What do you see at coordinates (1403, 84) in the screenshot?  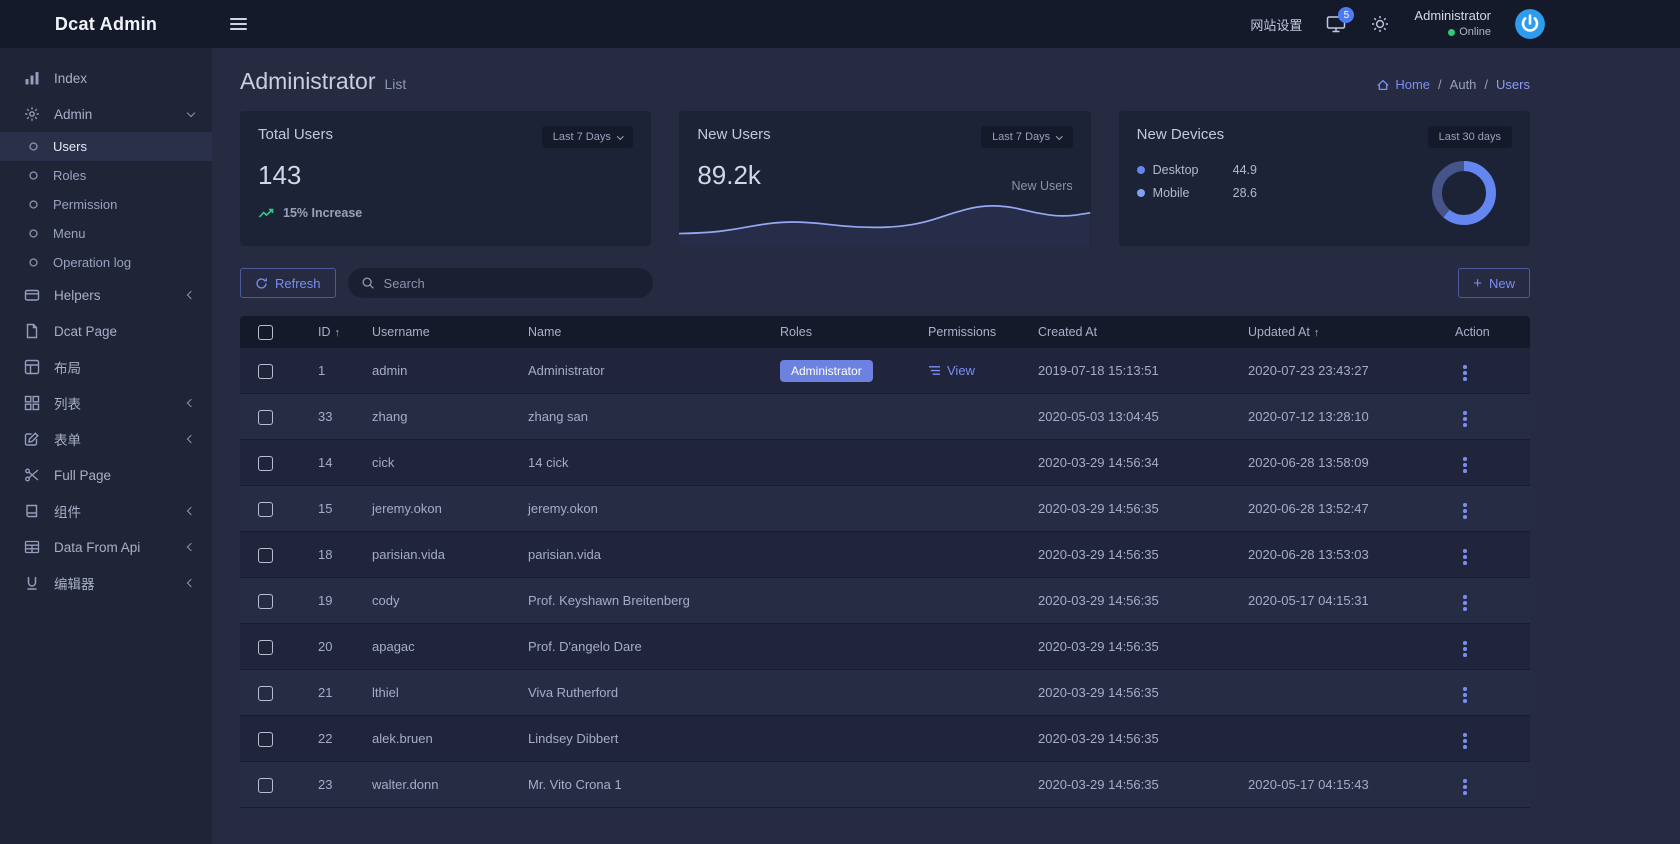 I see `breadcrumb-home: Home` at bounding box center [1403, 84].